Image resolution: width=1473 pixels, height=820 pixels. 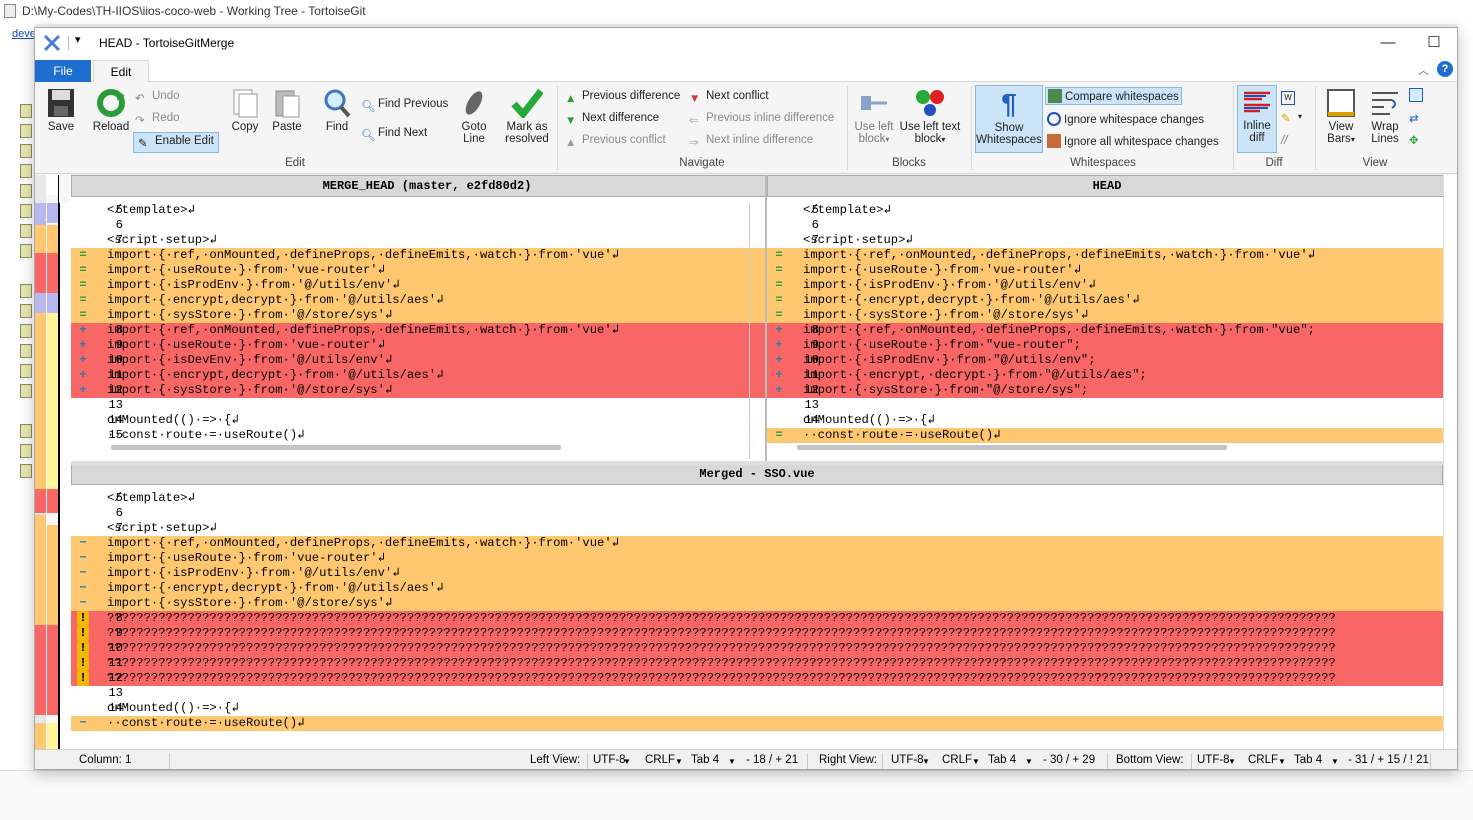 What do you see at coordinates (761, 119) in the screenshot?
I see `previous-inline-difference-button: ⇐ Previous inline difference` at bounding box center [761, 119].